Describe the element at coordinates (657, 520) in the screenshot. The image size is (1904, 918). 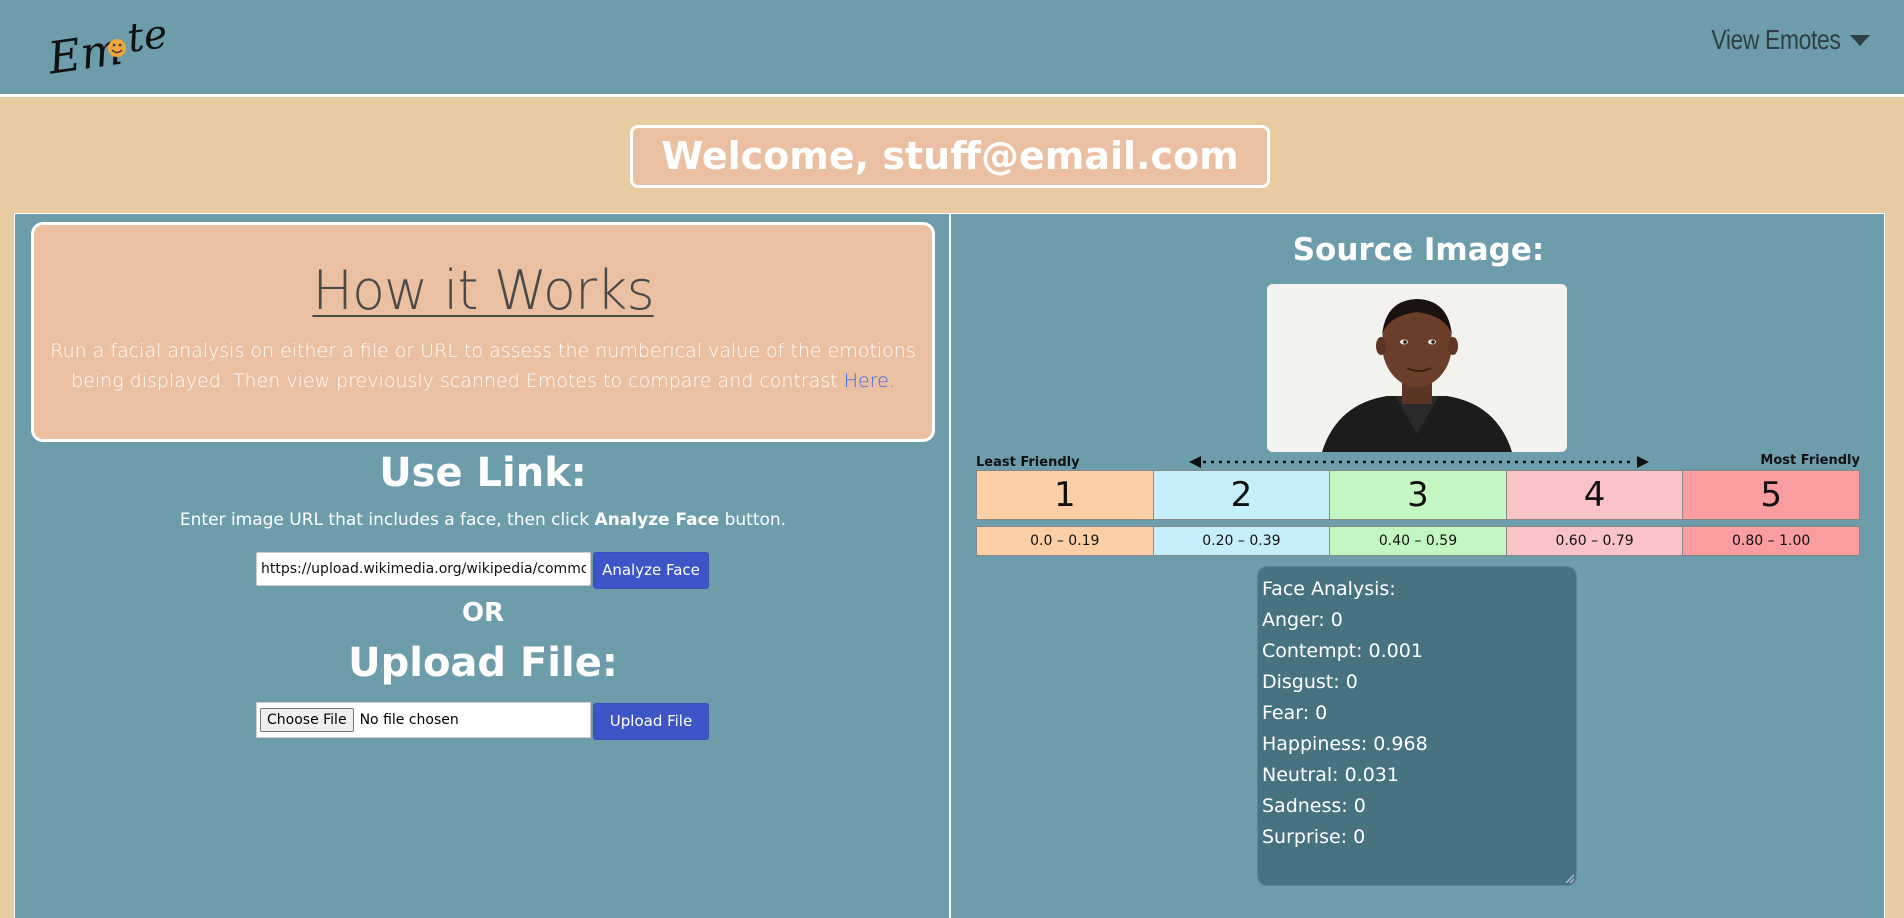
I see `use-link-desc-bold: Analyze Face` at that location.